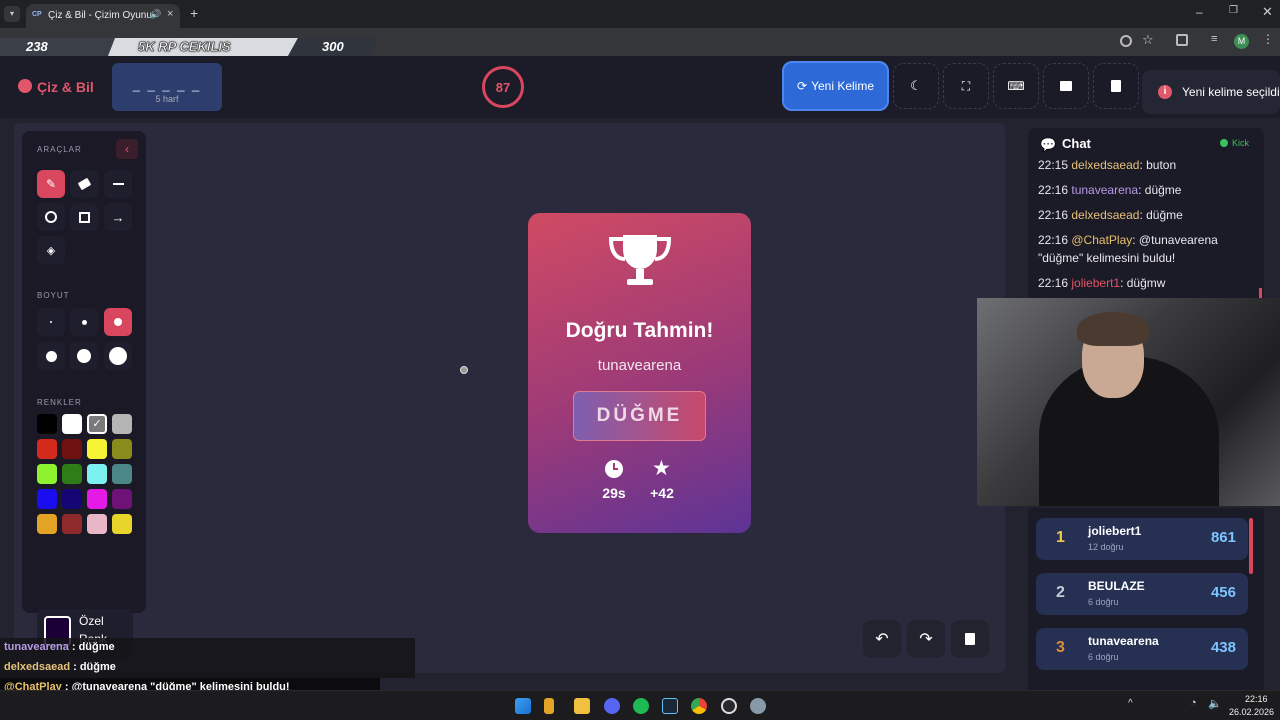 The image size is (1280, 720). Describe the element at coordinates (1142, 594) in the screenshot. I see `leaderboard-row: 2 BEULAZE 6 doğru 456` at that location.